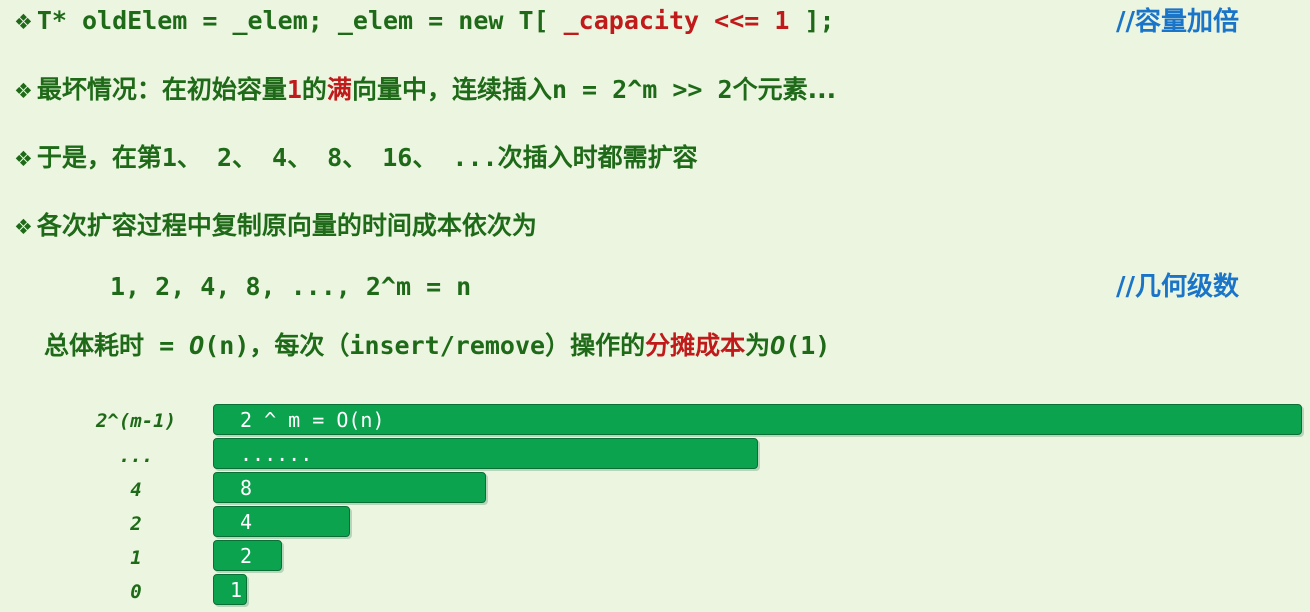 This screenshot has height=612, width=1310. I want to click on then-text-2: 次插入时都需扩容, so click(597, 157).